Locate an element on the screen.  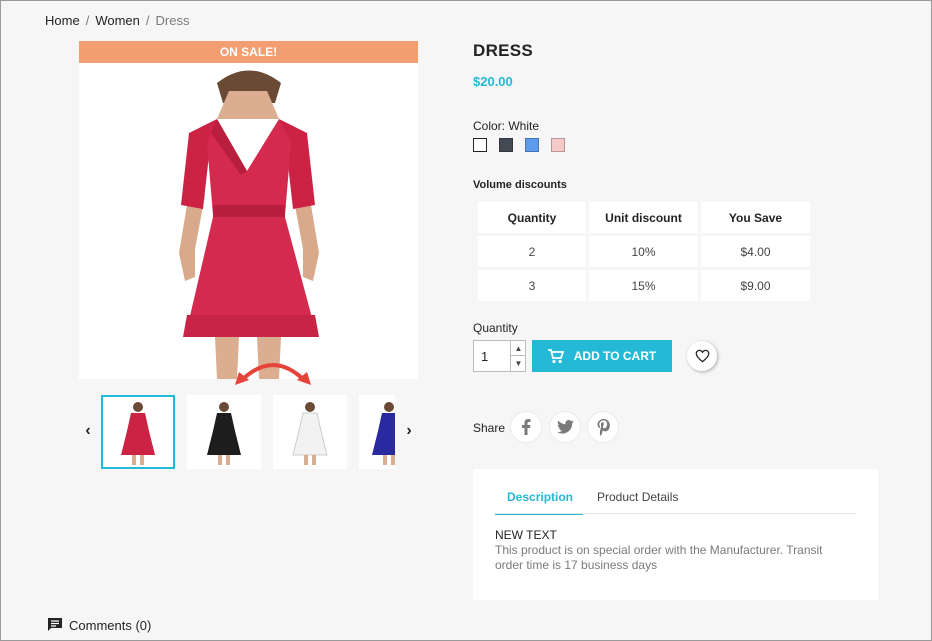
dress-photo is located at coordinates (249, 224).